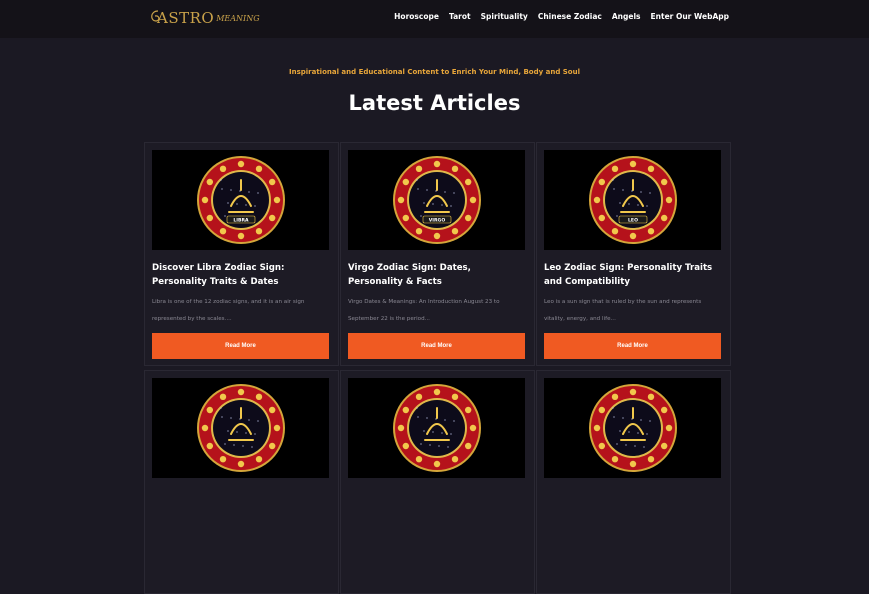  I want to click on sign-badge-label: LEO, so click(633, 220).